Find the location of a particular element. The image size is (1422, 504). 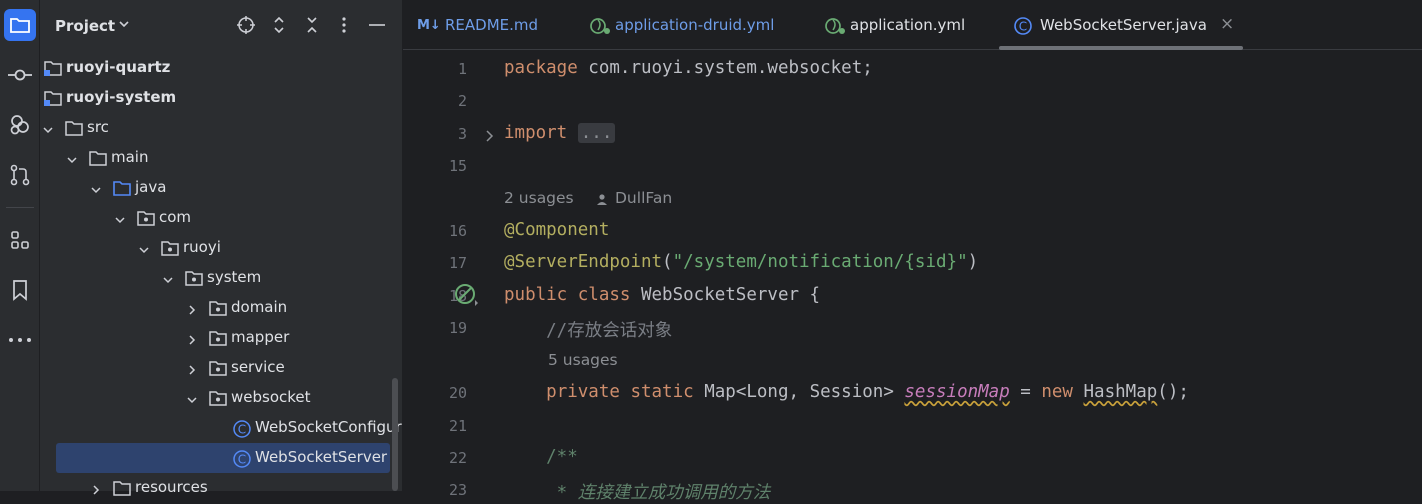

structure-tool-button is located at coordinates (20, 240).